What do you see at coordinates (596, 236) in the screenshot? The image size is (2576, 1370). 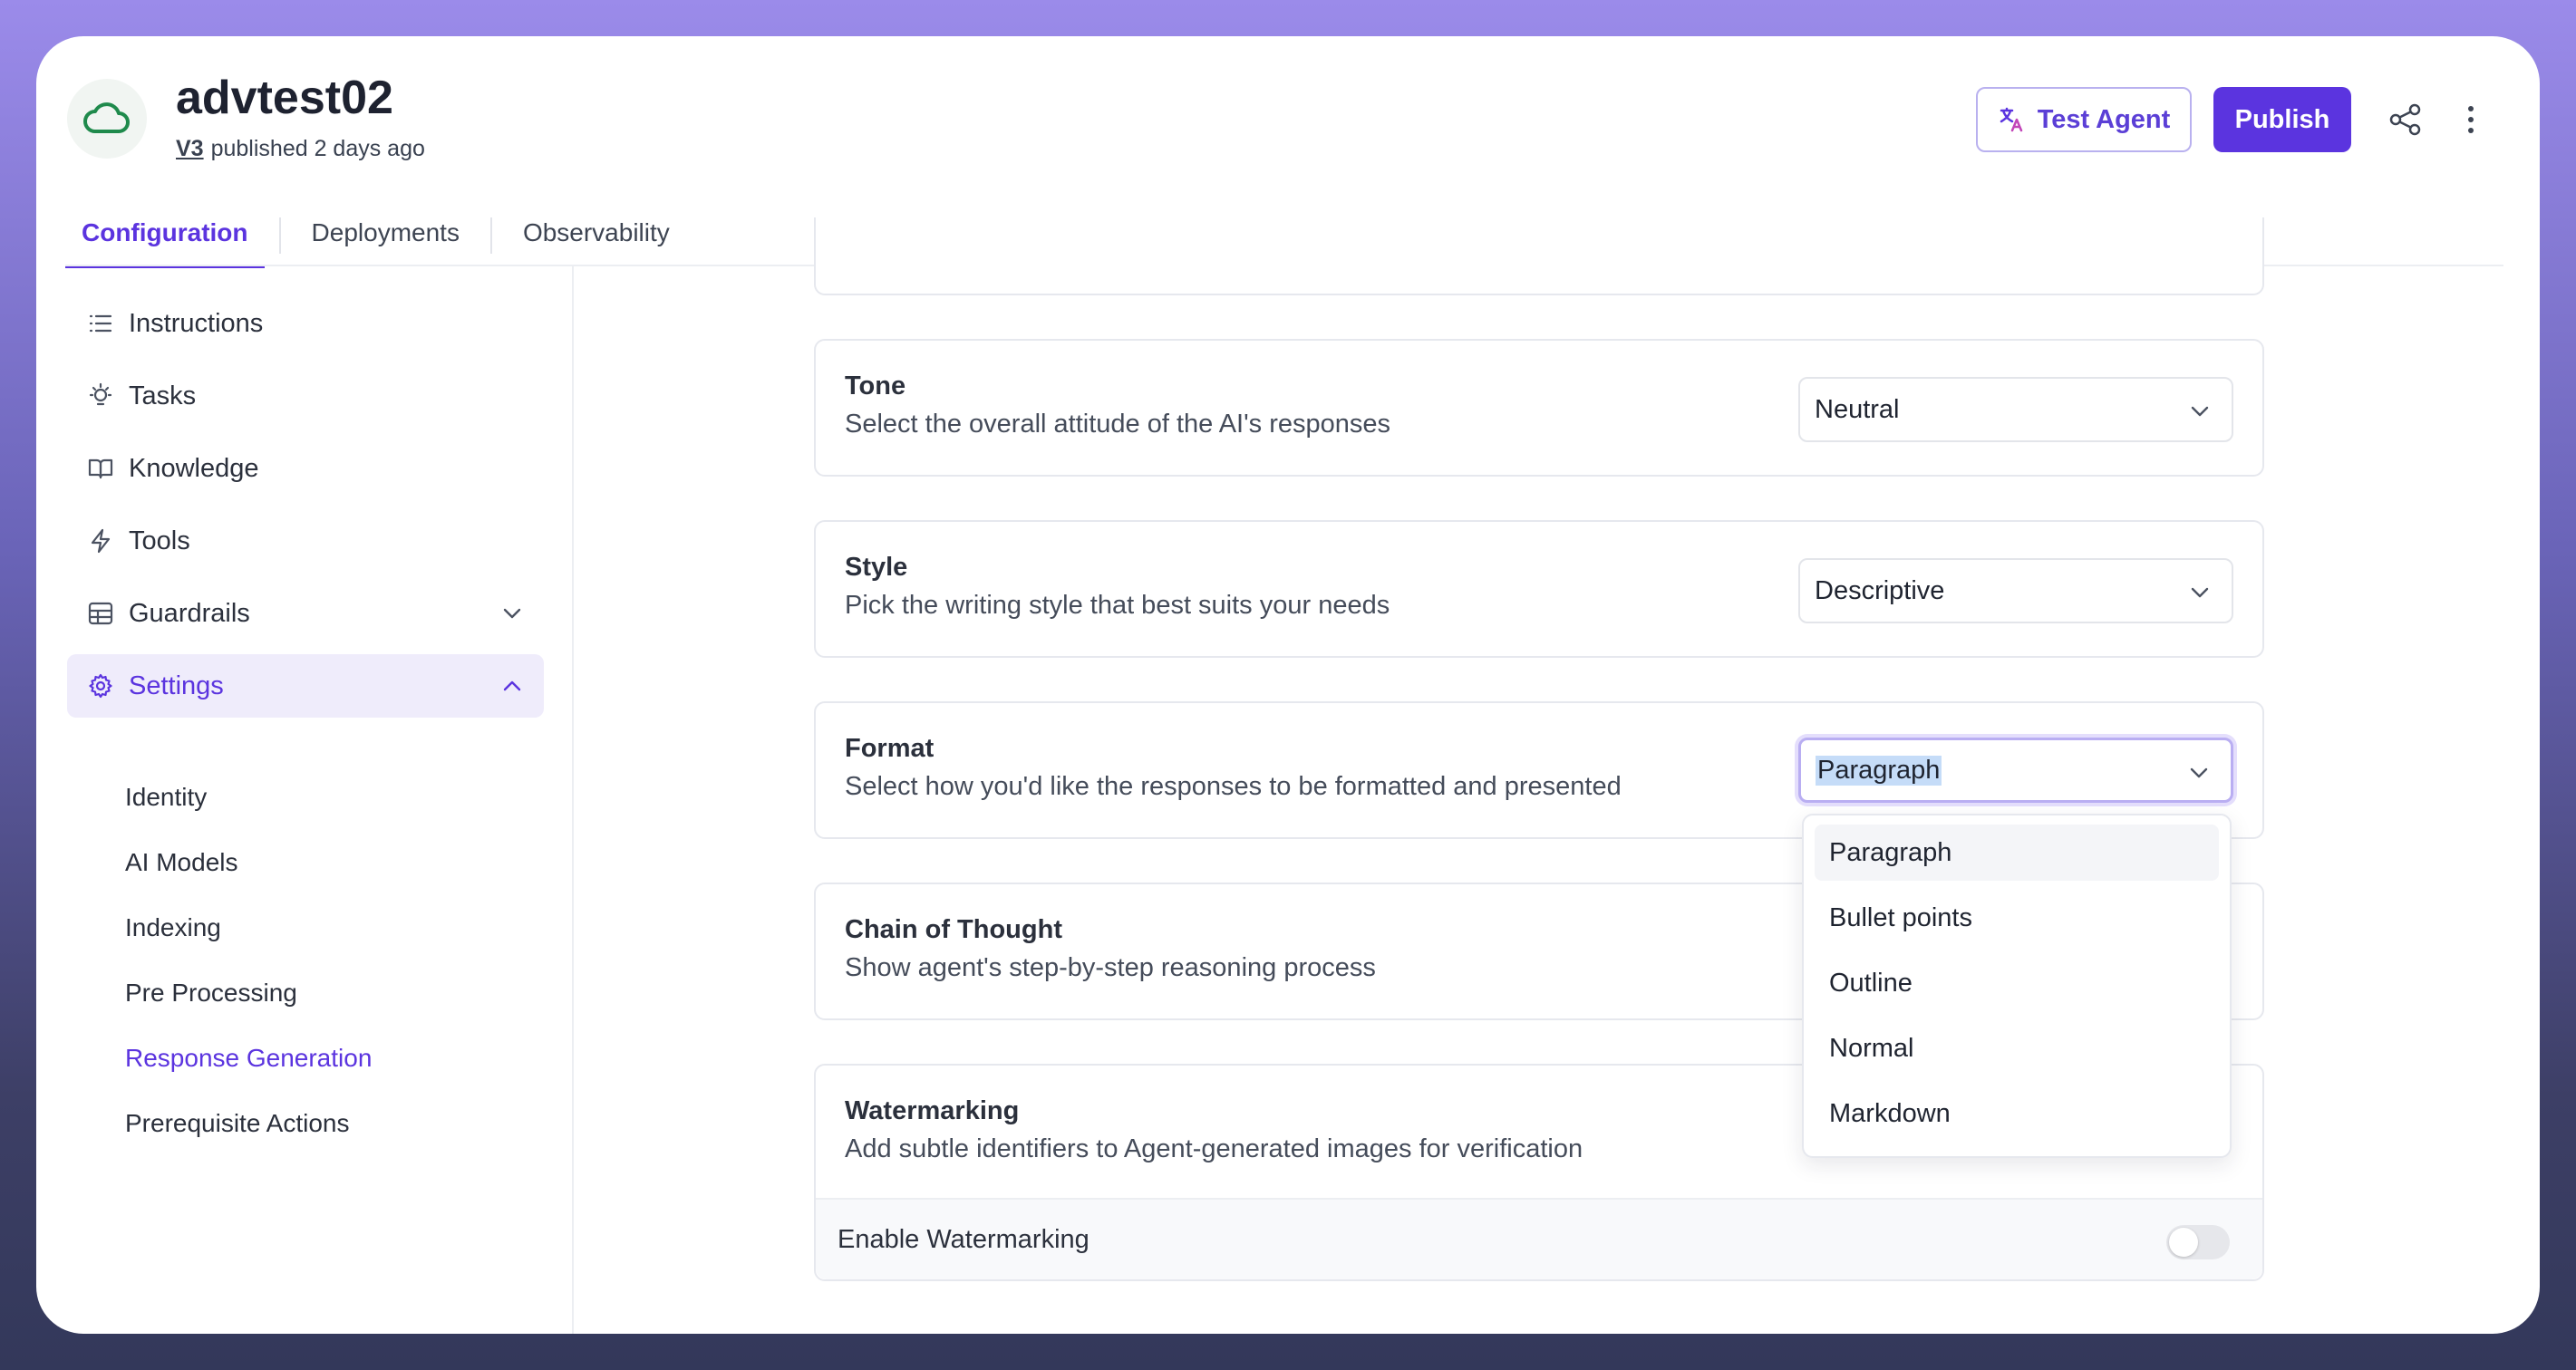 I see `tab-observability: Observability` at bounding box center [596, 236].